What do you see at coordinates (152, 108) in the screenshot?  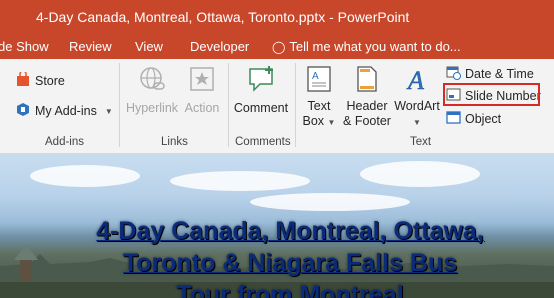 I see `hyperlink-label: Hyperlink` at bounding box center [152, 108].